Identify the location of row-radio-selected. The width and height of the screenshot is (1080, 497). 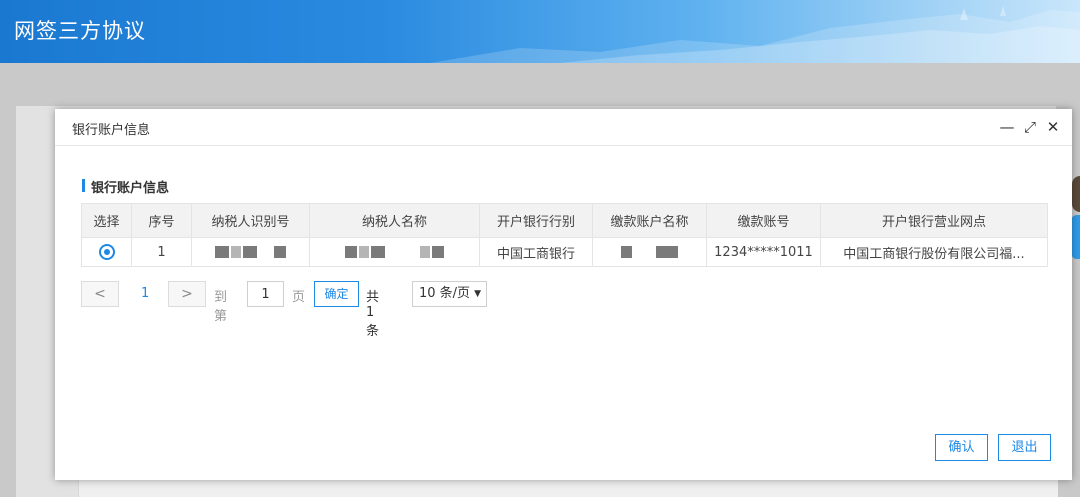
(106, 252).